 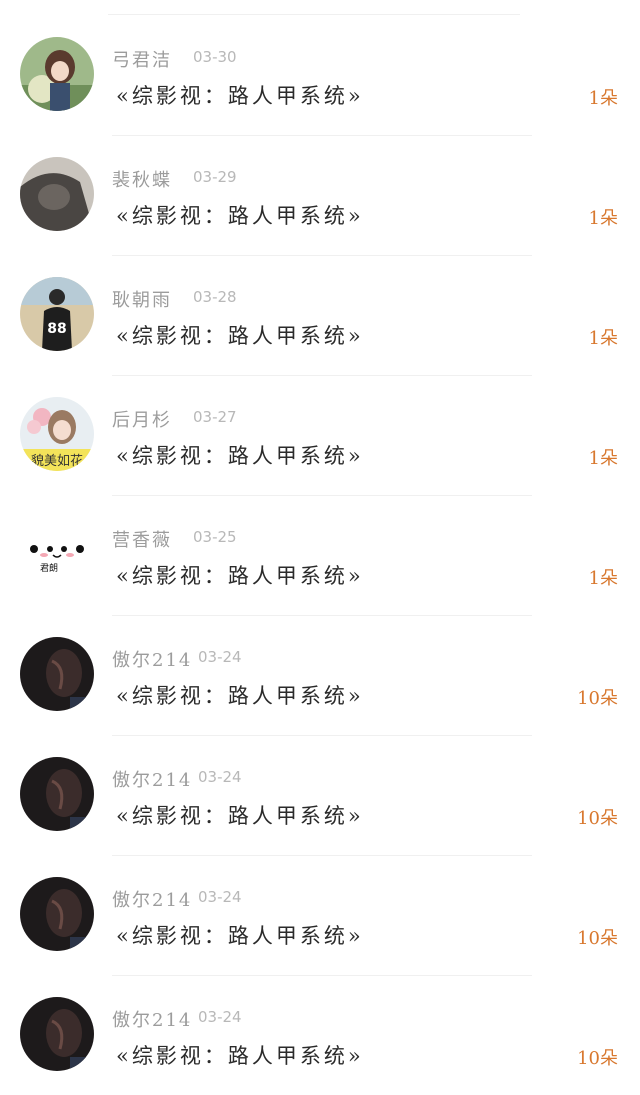 I want to click on jersey-number: 88, so click(x=56, y=329).